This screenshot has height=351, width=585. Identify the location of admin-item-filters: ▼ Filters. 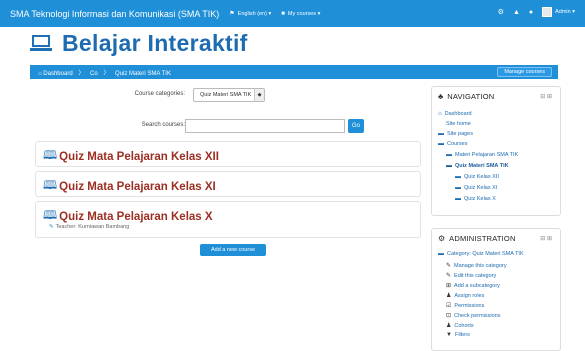
(458, 335).